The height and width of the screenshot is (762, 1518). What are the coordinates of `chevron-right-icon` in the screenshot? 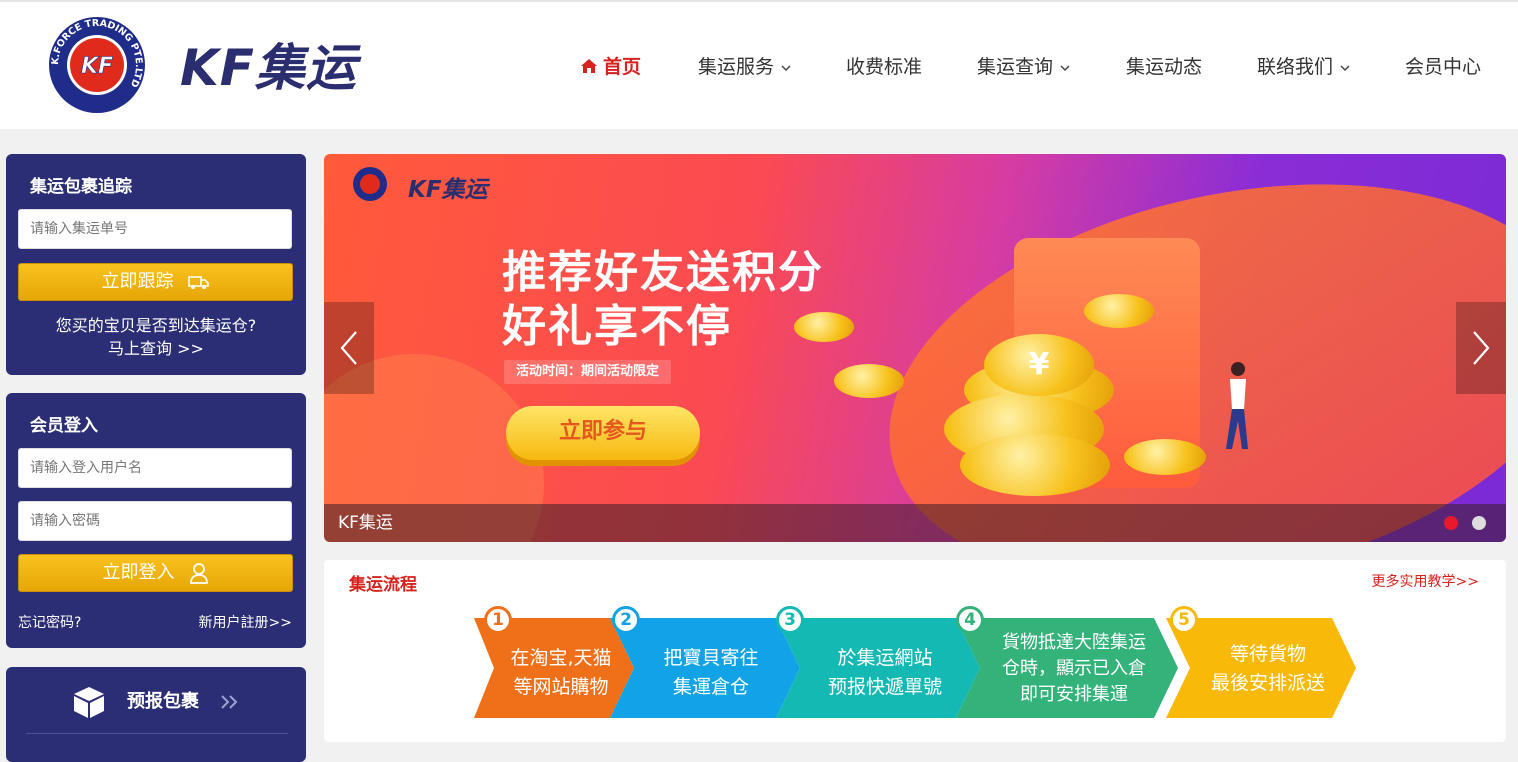 It's located at (1481, 348).